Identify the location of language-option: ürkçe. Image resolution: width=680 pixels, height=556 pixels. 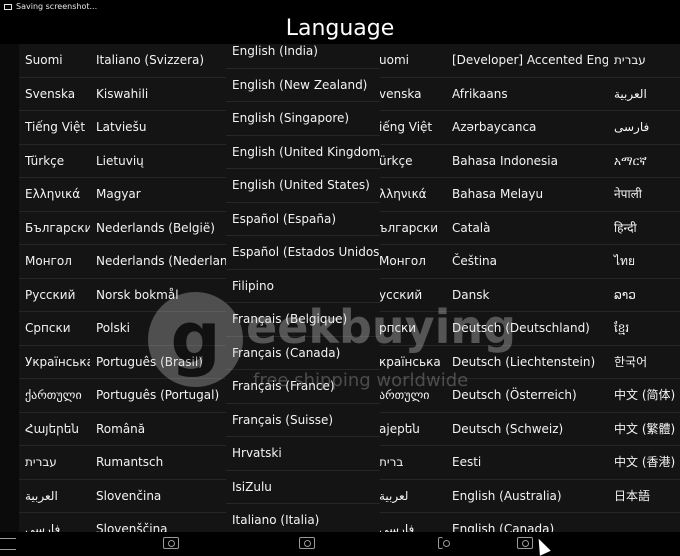
(413, 161).